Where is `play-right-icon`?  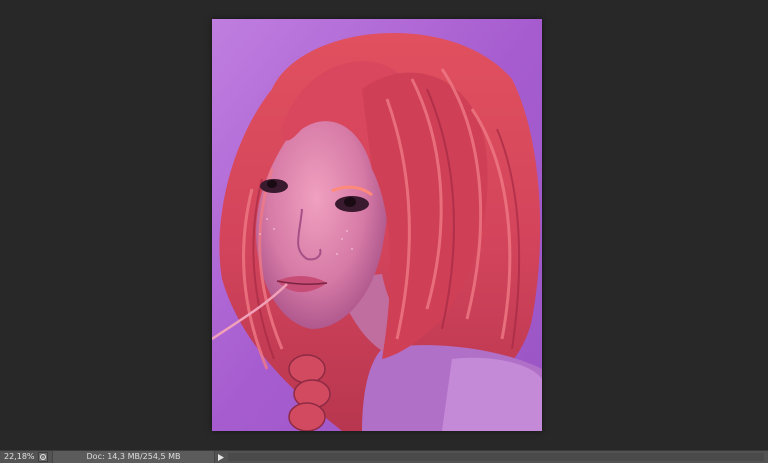
play-right-icon is located at coordinates (221, 457).